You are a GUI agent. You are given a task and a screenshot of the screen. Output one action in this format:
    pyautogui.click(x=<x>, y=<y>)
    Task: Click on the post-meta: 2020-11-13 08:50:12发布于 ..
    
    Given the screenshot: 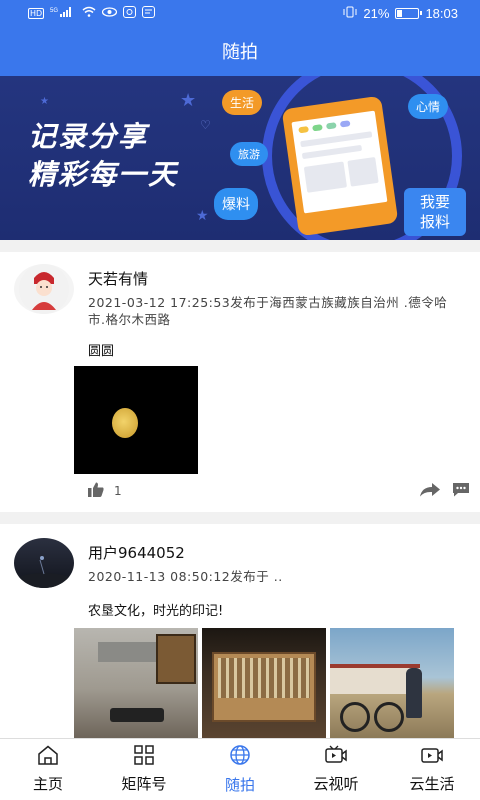 What is the action you would take?
    pyautogui.click(x=185, y=576)
    